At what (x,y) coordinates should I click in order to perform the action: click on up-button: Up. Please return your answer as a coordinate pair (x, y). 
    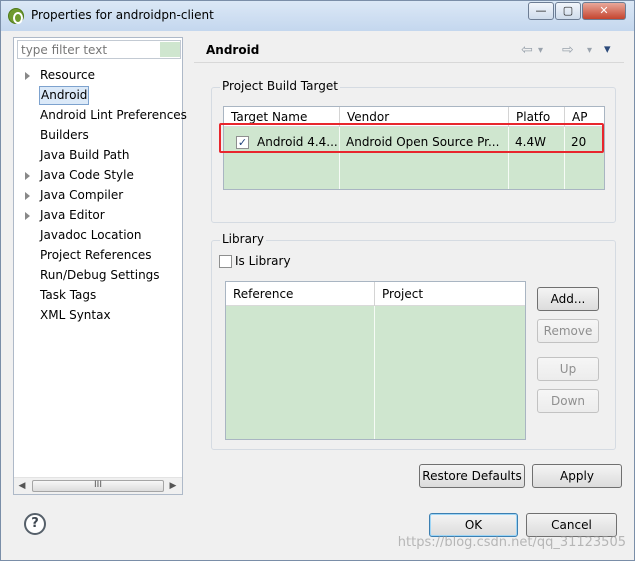
    Looking at the image, I should click on (568, 369).